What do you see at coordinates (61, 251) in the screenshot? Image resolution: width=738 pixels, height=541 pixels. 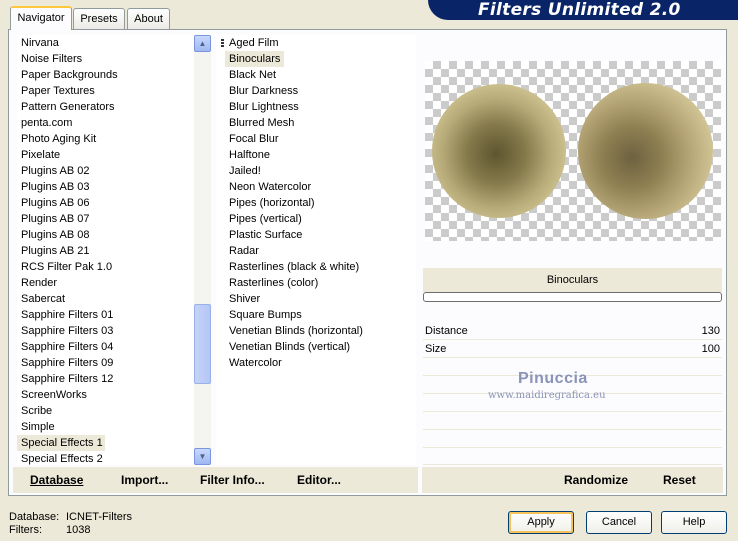 I see `category-item: Plugins AB 21` at bounding box center [61, 251].